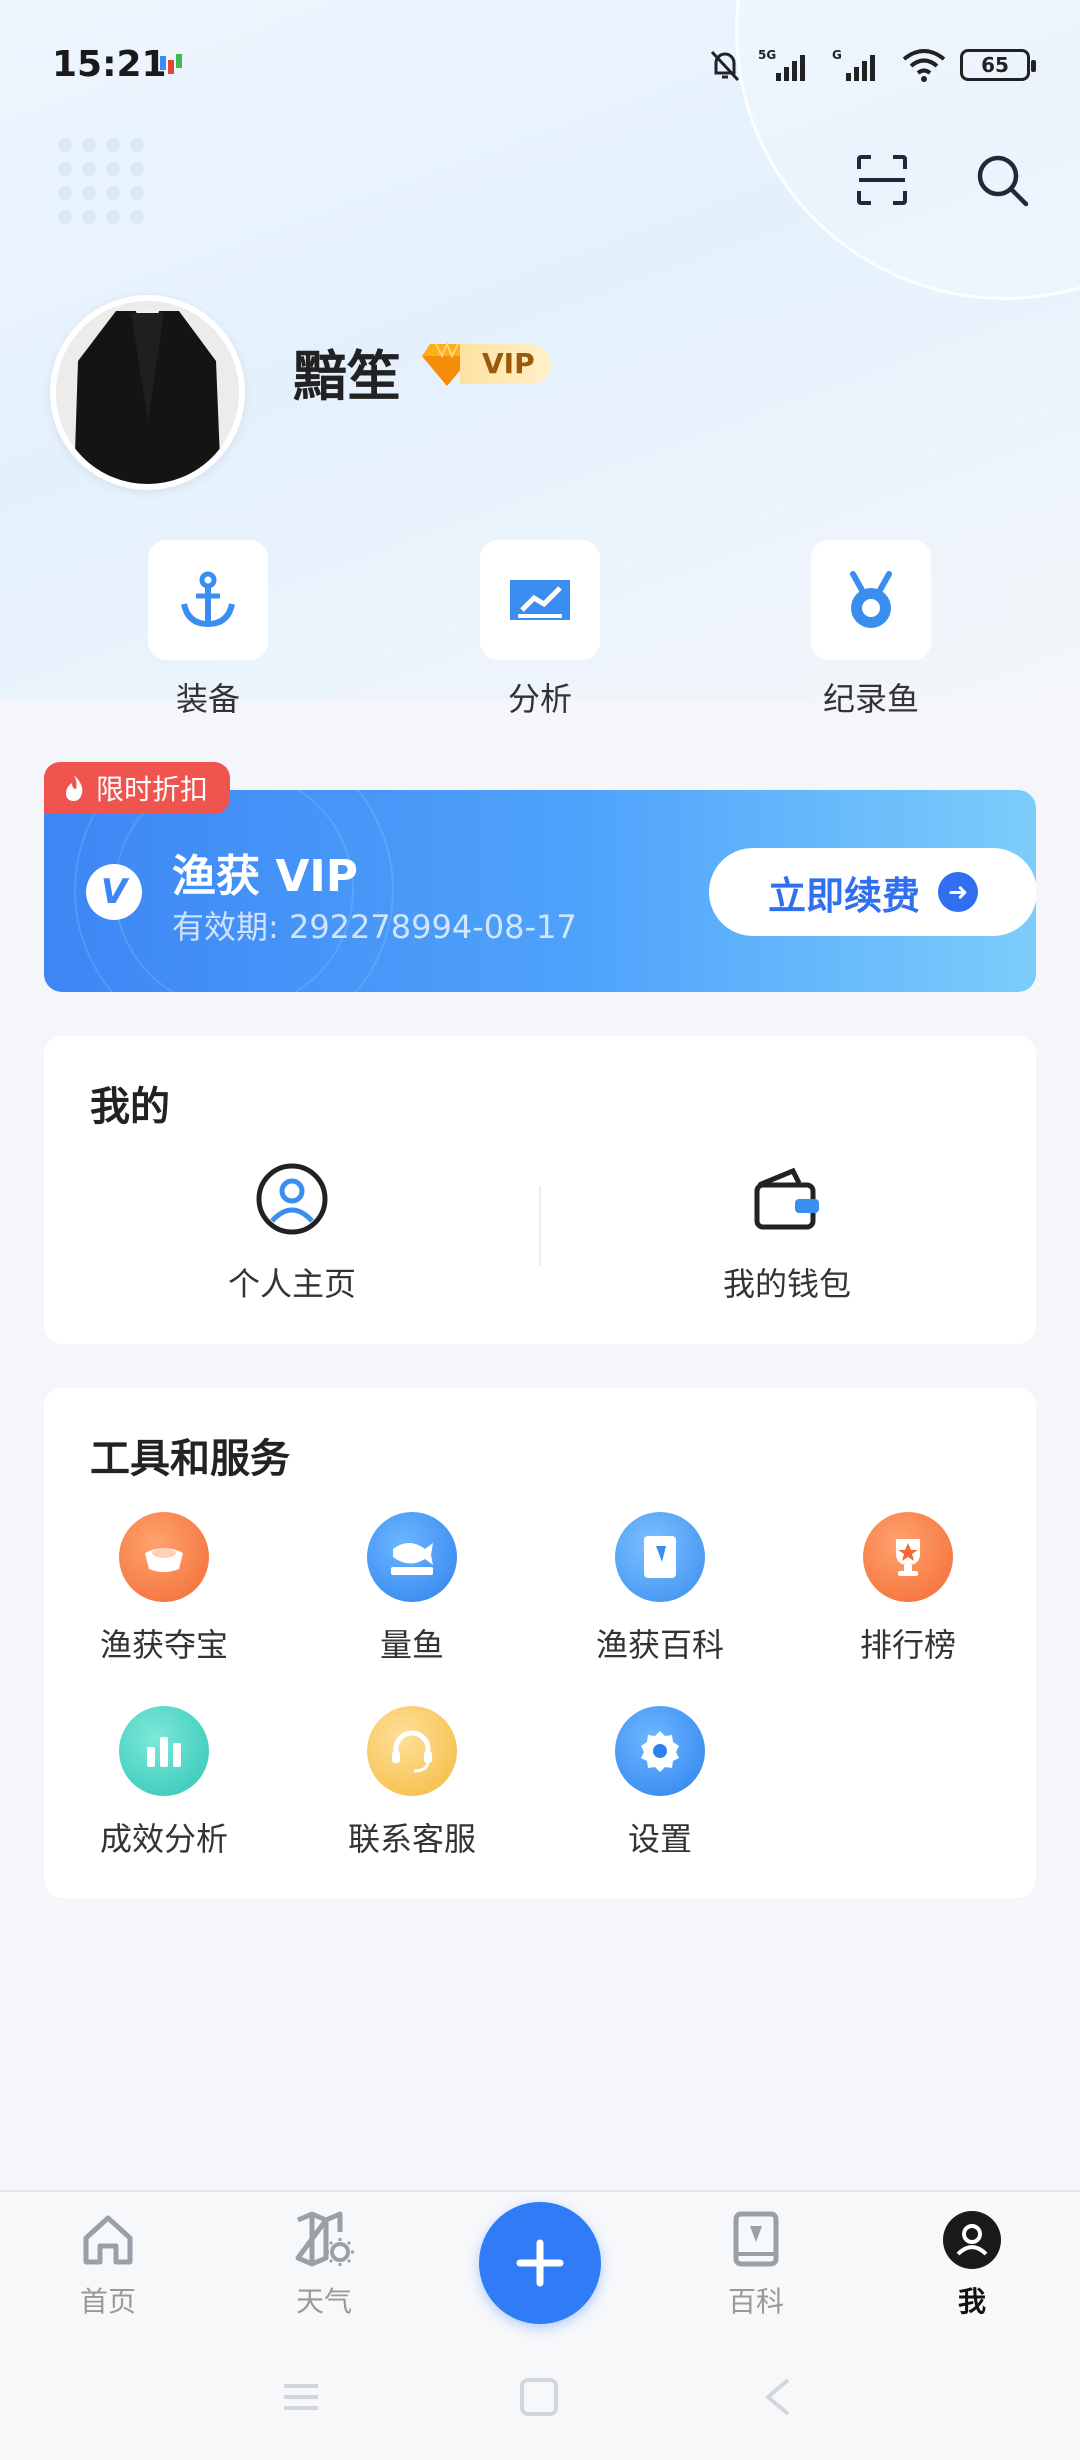 The image size is (1080, 2460). Describe the element at coordinates (853, 64) in the screenshot. I see `signal-g-icon: G` at that location.